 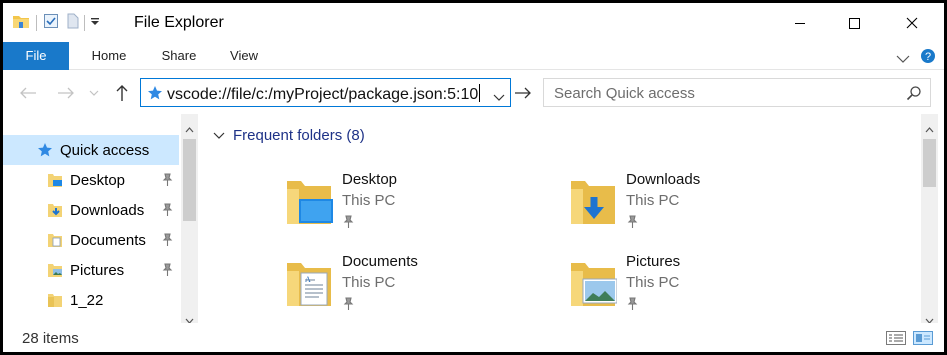 I want to click on help-icon: ?, so click(x=928, y=58).